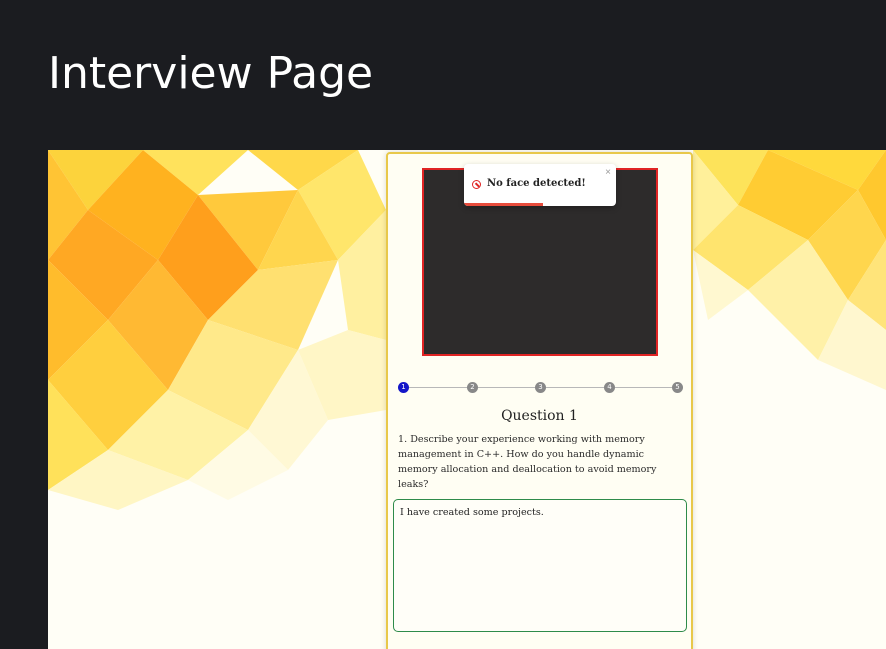  Describe the element at coordinates (540, 565) in the screenshot. I see `answer-textarea: I have created some projects.` at that location.